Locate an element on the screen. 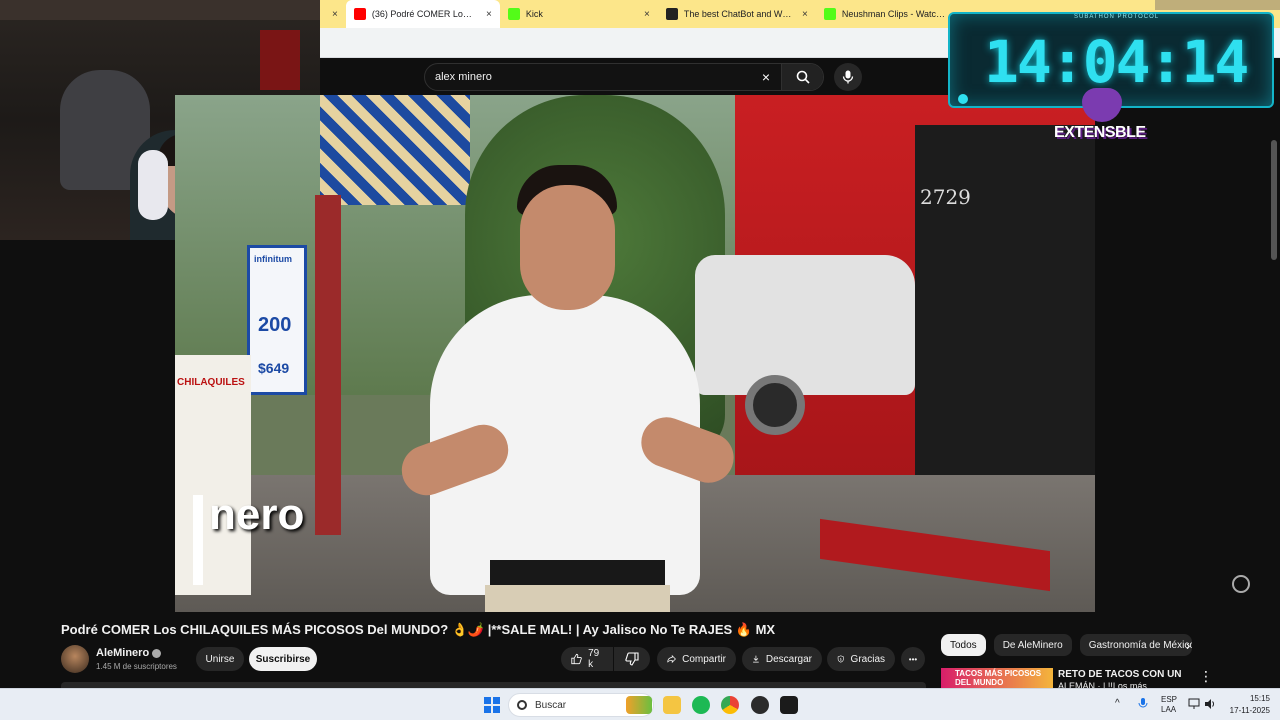  spotify-icon is located at coordinates (701, 705).